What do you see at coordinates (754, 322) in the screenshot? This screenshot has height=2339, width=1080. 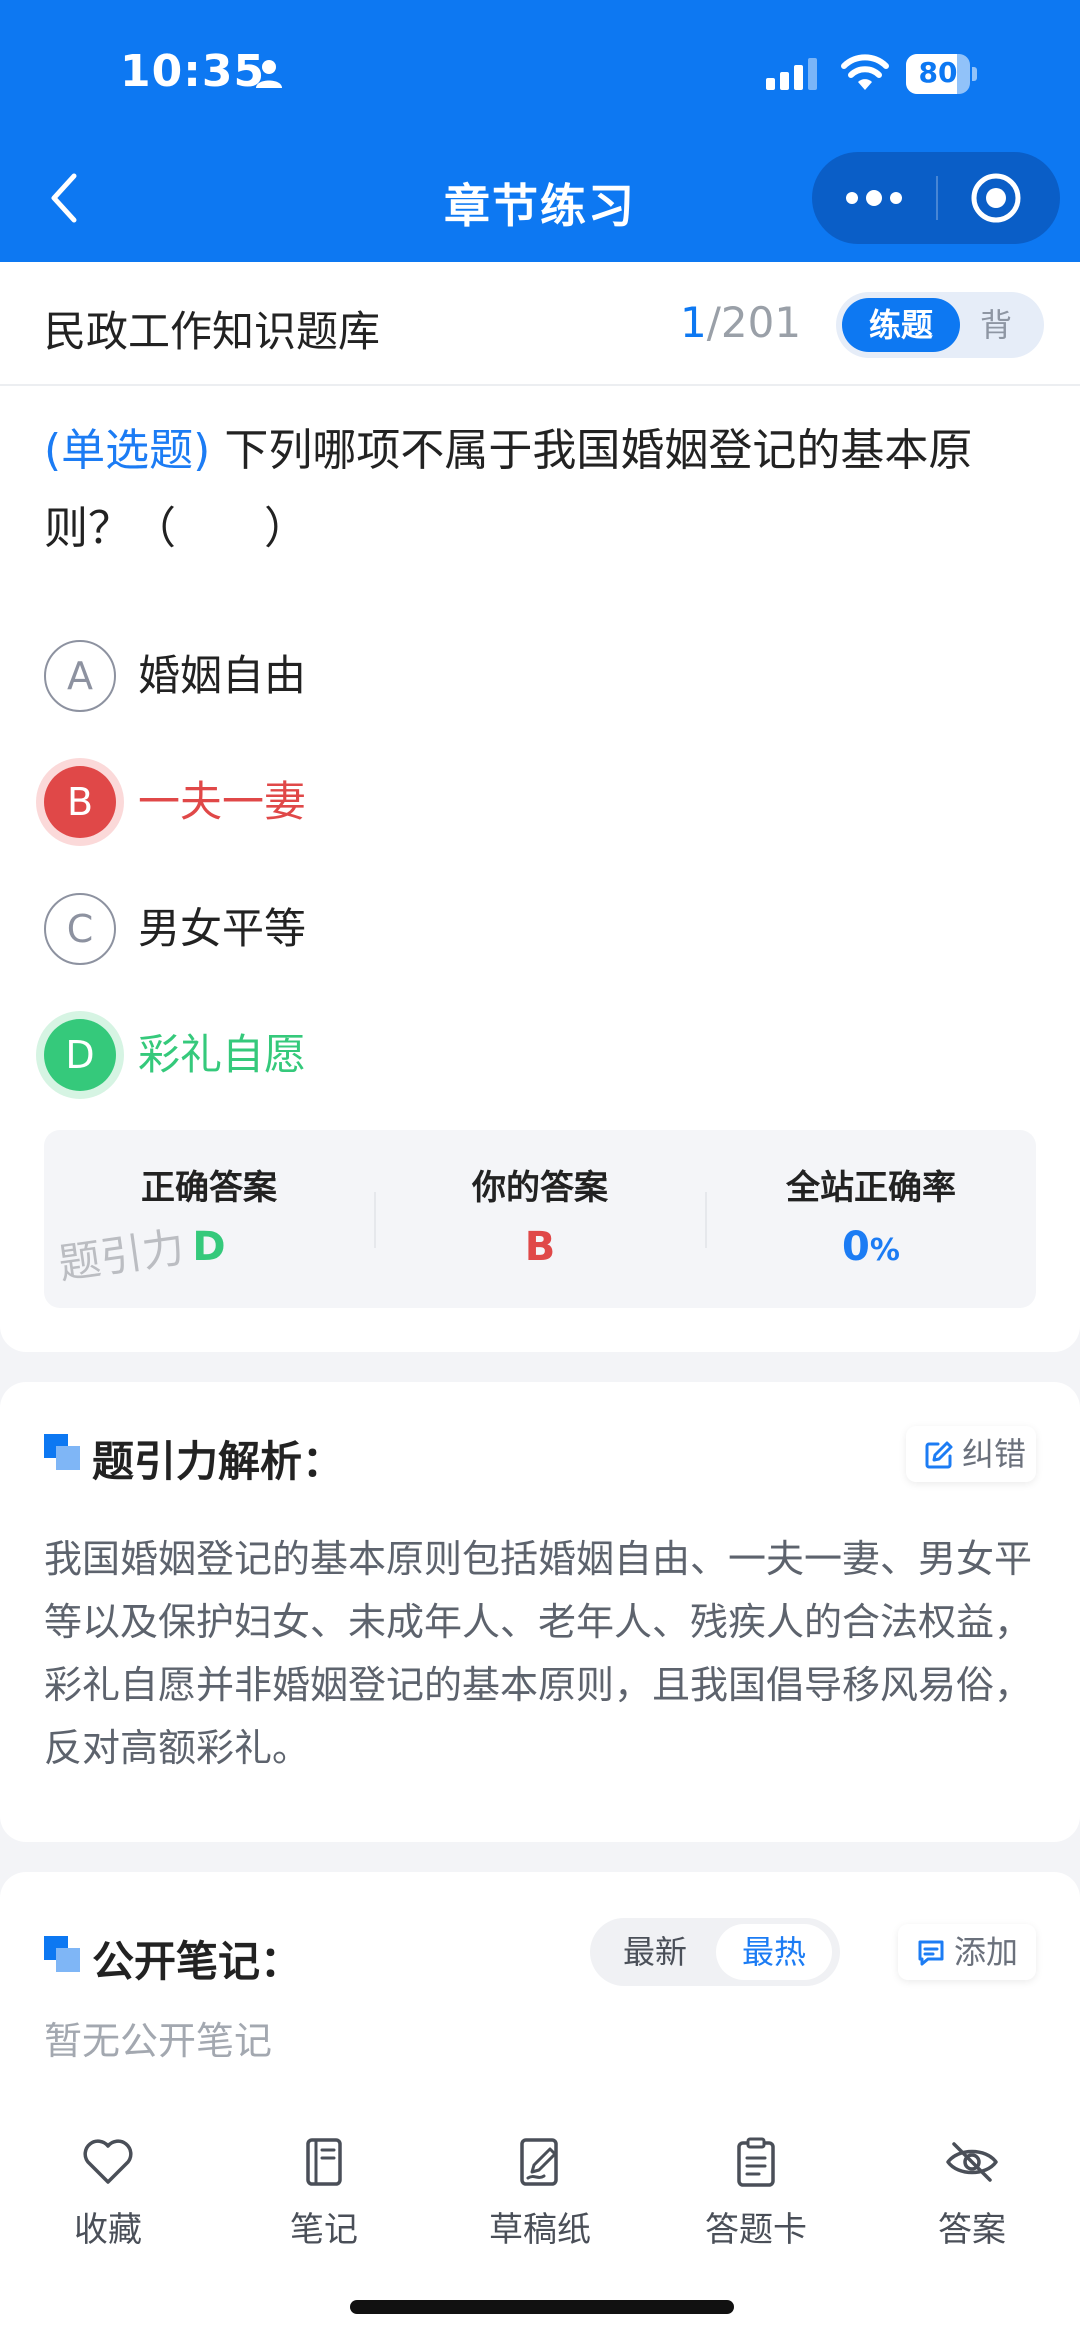 I see `total-questions: /201` at bounding box center [754, 322].